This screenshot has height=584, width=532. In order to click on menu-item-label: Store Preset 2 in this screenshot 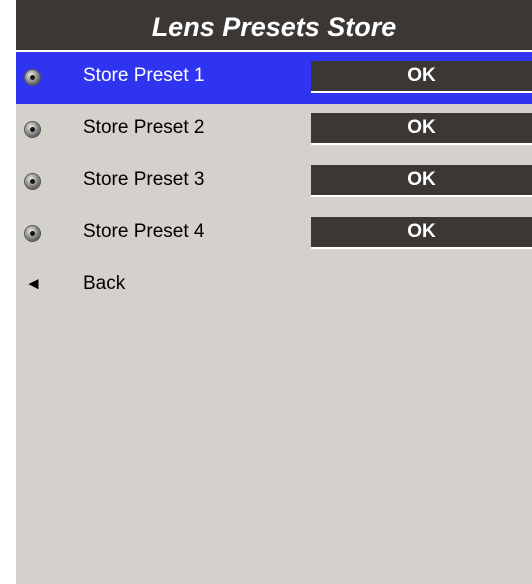, I will do `click(144, 127)`.